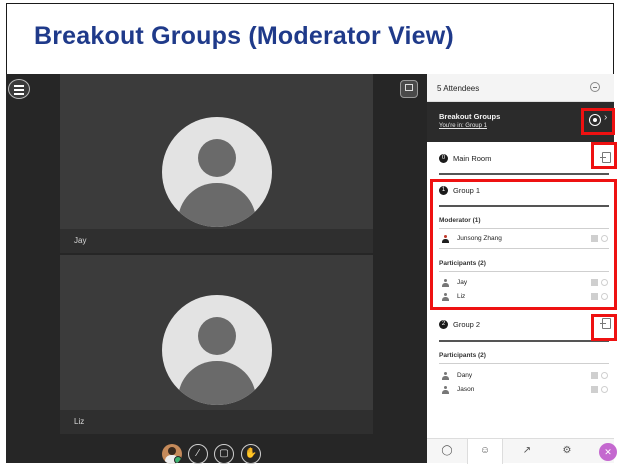 The width and height of the screenshot is (619, 465). What do you see at coordinates (251, 454) in the screenshot?
I see `raise-hand-icon: ✋` at bounding box center [251, 454].